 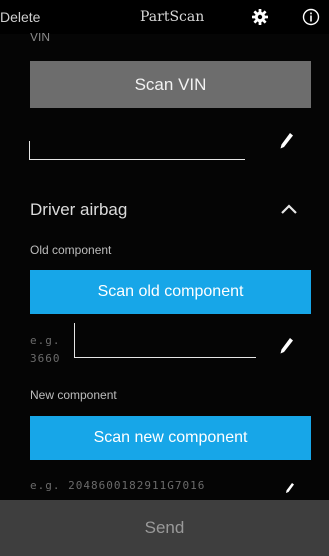 What do you see at coordinates (73, 395) in the screenshot?
I see `new-component-label: New component` at bounding box center [73, 395].